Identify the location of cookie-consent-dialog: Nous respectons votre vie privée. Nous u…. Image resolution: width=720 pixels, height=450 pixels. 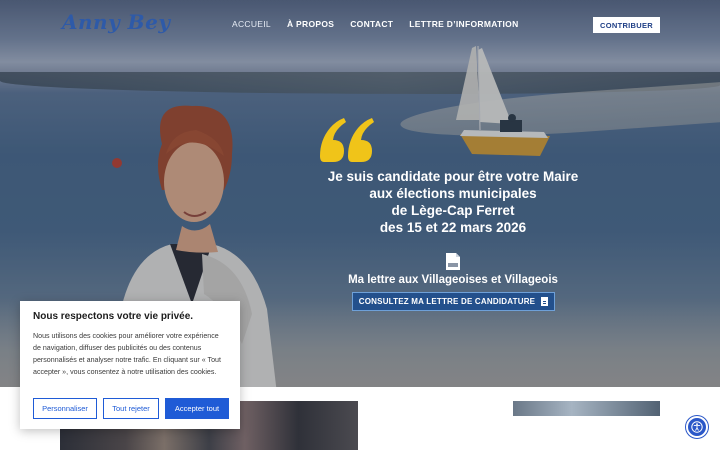
(130, 365).